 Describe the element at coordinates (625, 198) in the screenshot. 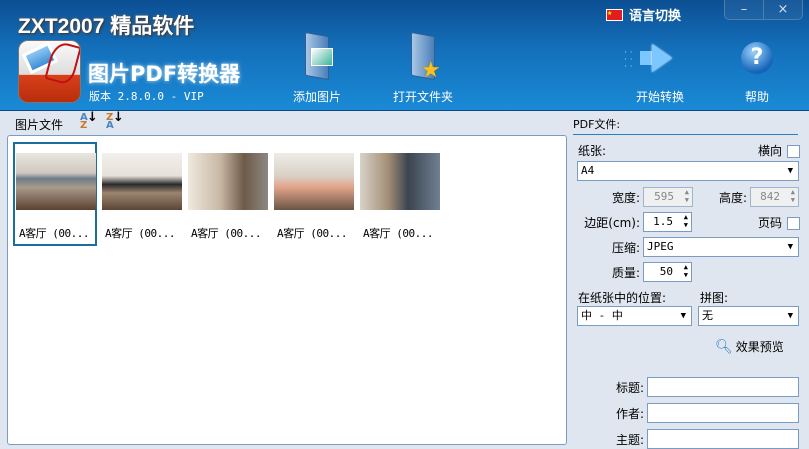

I see `width-label: 宽度:` at that location.